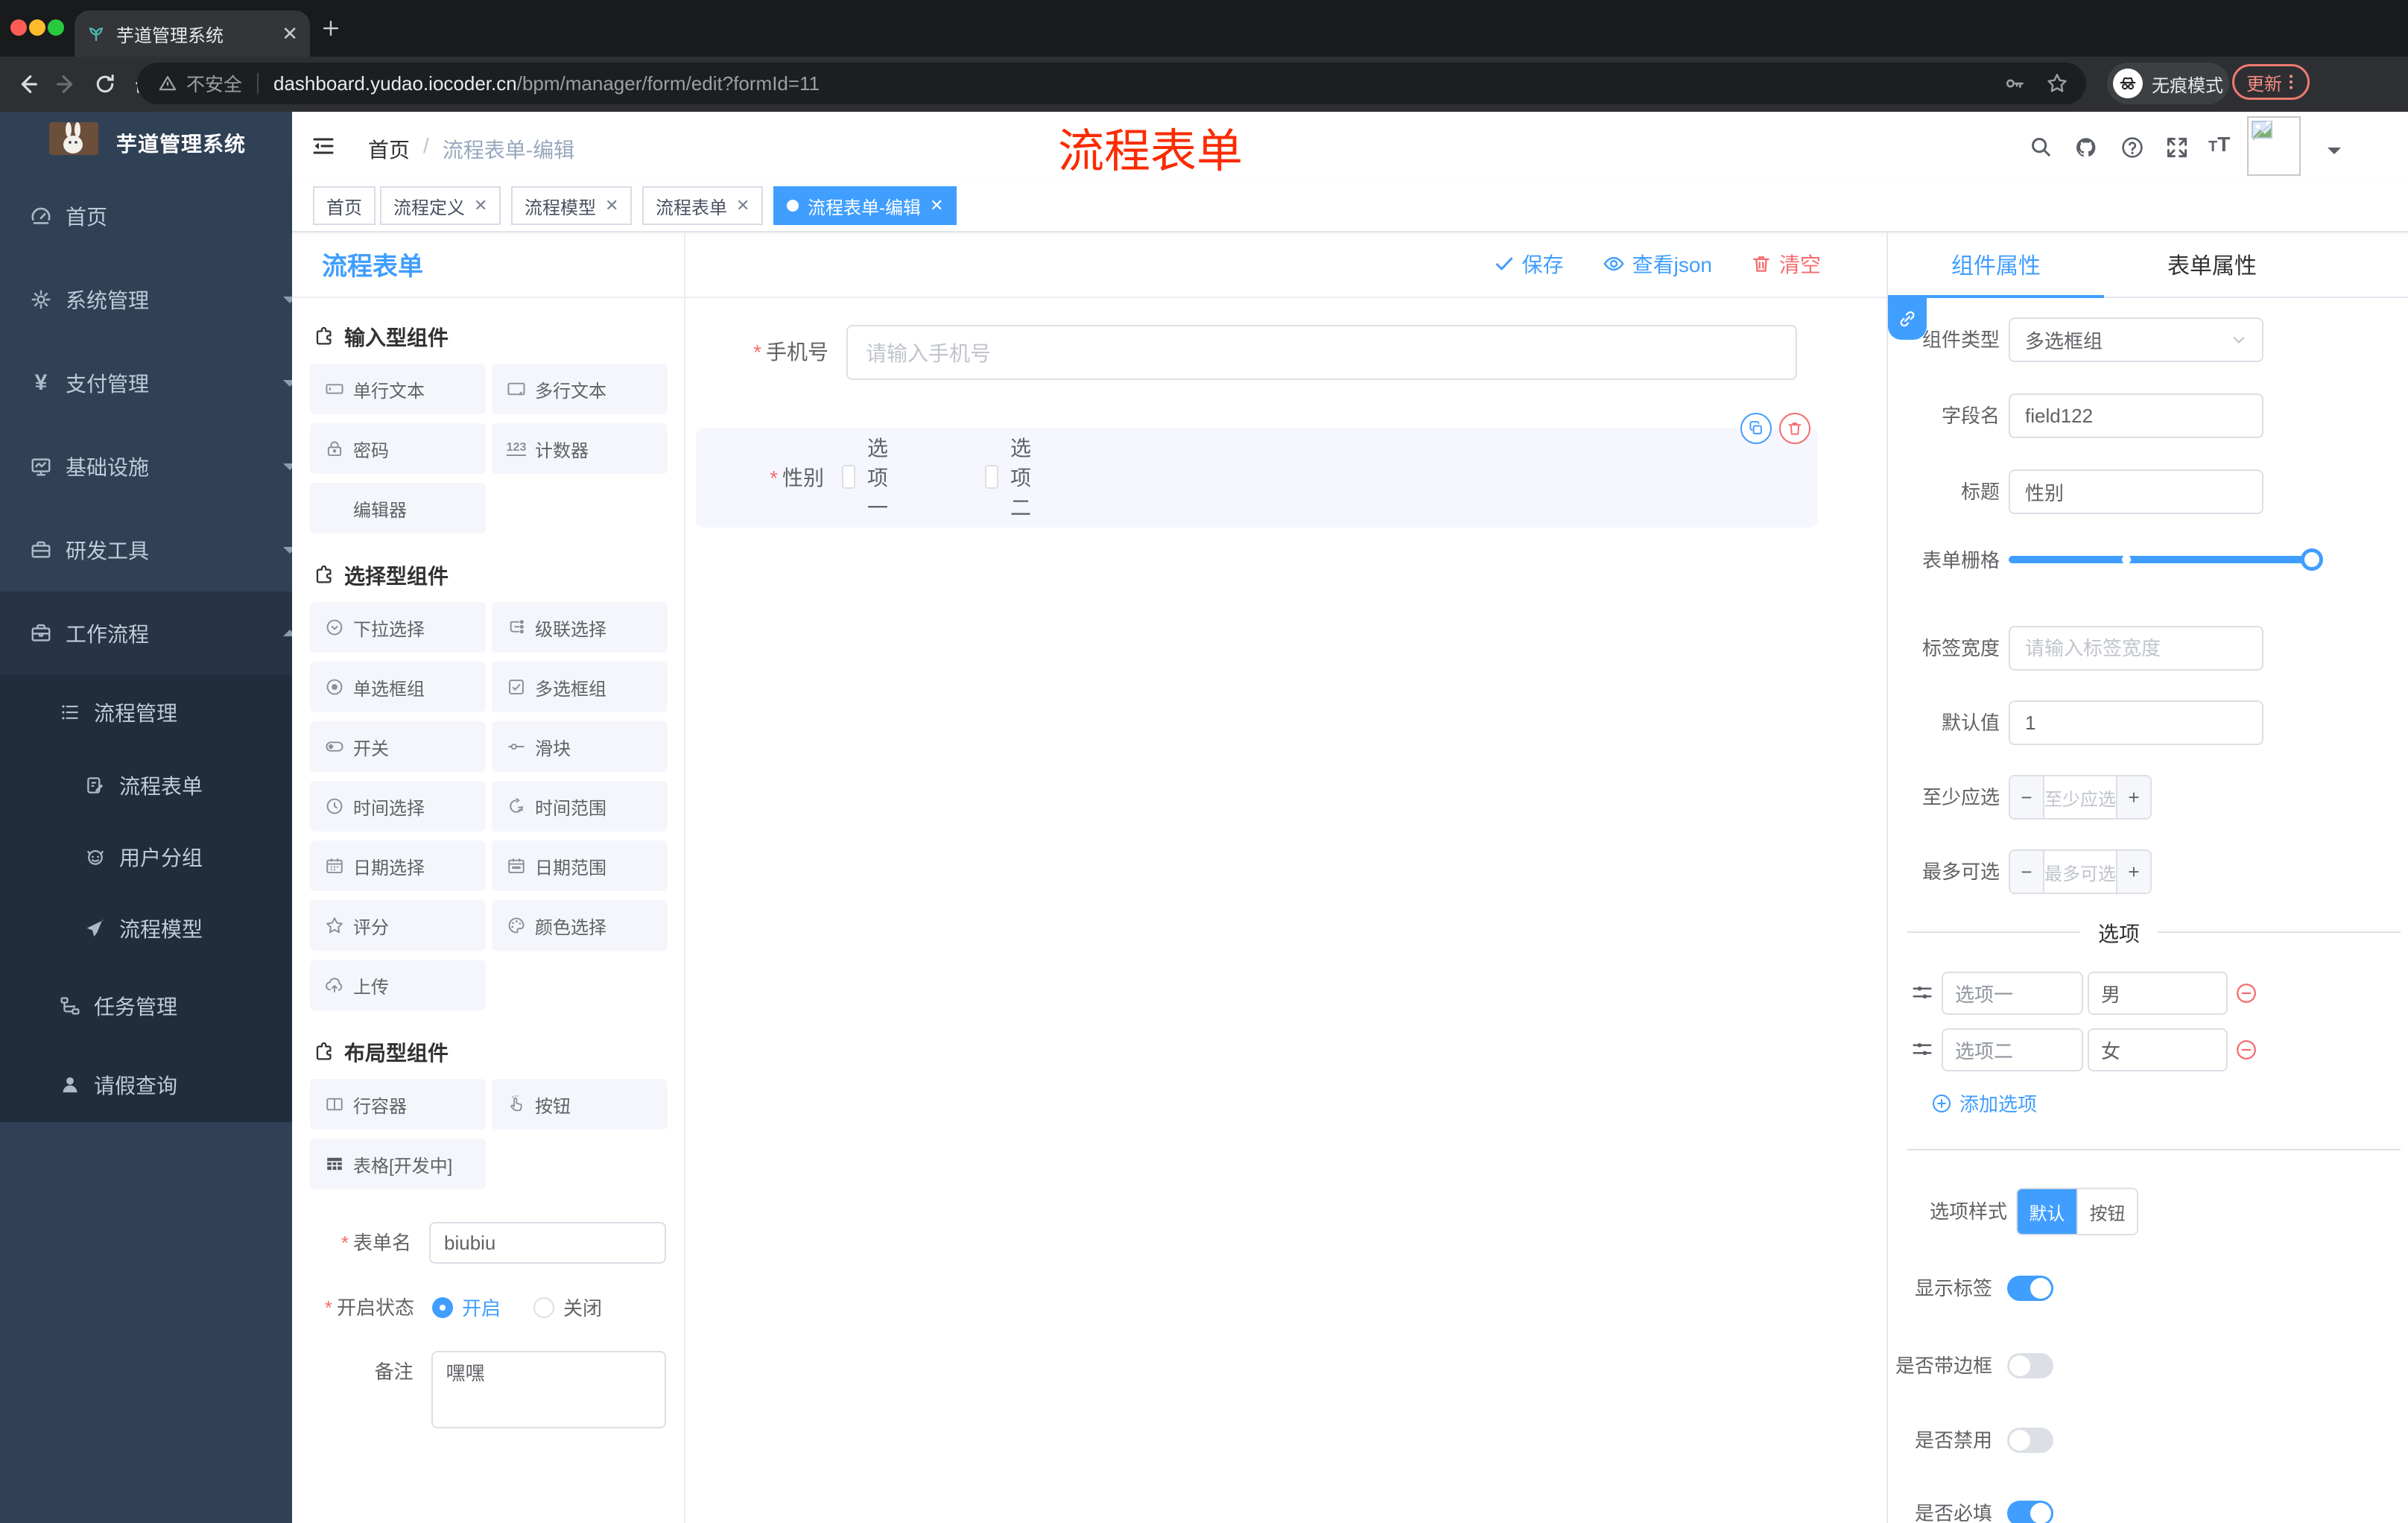 This screenshot has height=1523, width=2408. What do you see at coordinates (398, 866) in the screenshot?
I see `component-chip-date-picker: 日期选择` at bounding box center [398, 866].